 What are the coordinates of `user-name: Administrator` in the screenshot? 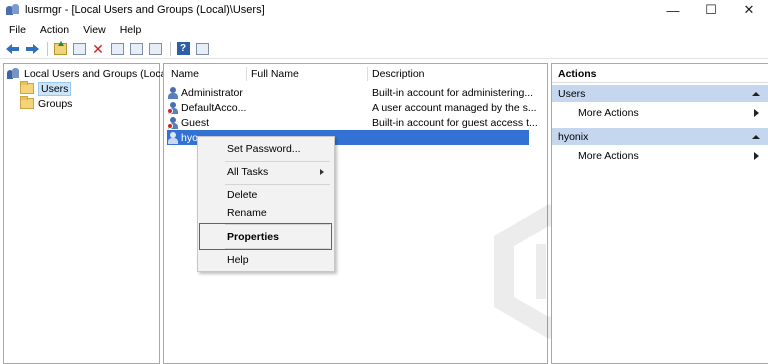 It's located at (212, 92).